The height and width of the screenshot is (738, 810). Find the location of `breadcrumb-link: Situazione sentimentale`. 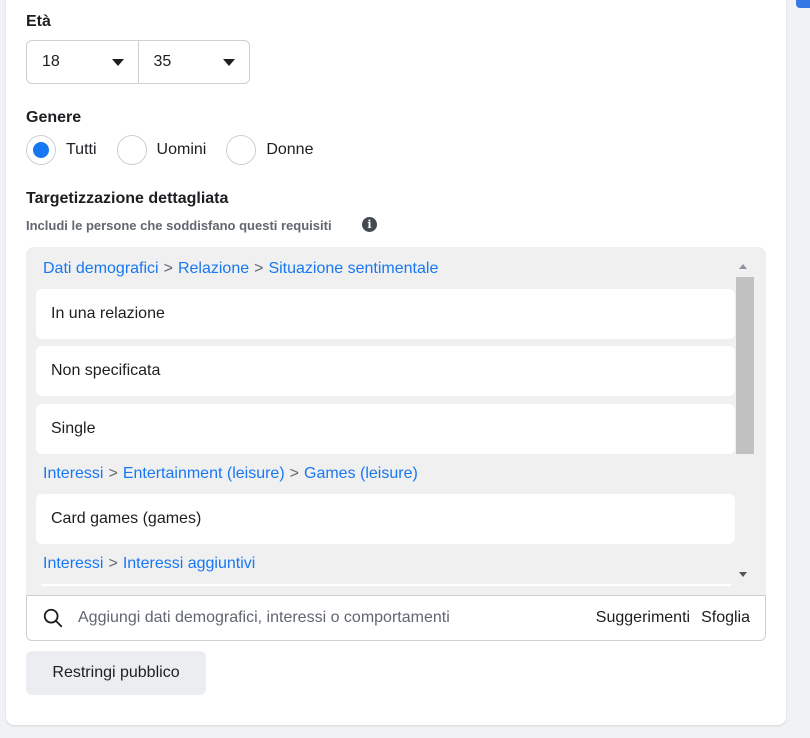

breadcrumb-link: Situazione sentimentale is located at coordinates (353, 268).